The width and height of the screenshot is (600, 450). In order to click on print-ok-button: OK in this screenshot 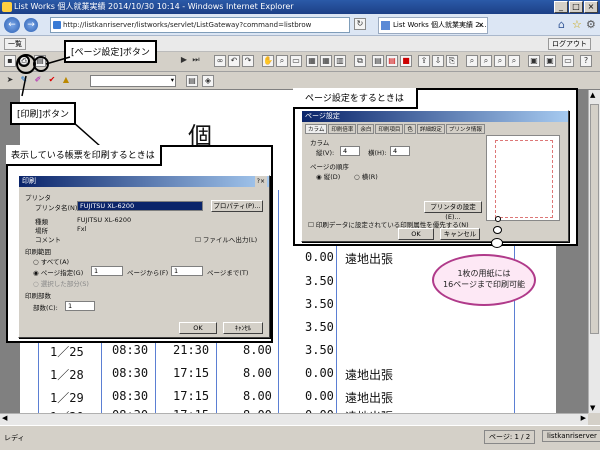, I will do `click(198, 328)`.